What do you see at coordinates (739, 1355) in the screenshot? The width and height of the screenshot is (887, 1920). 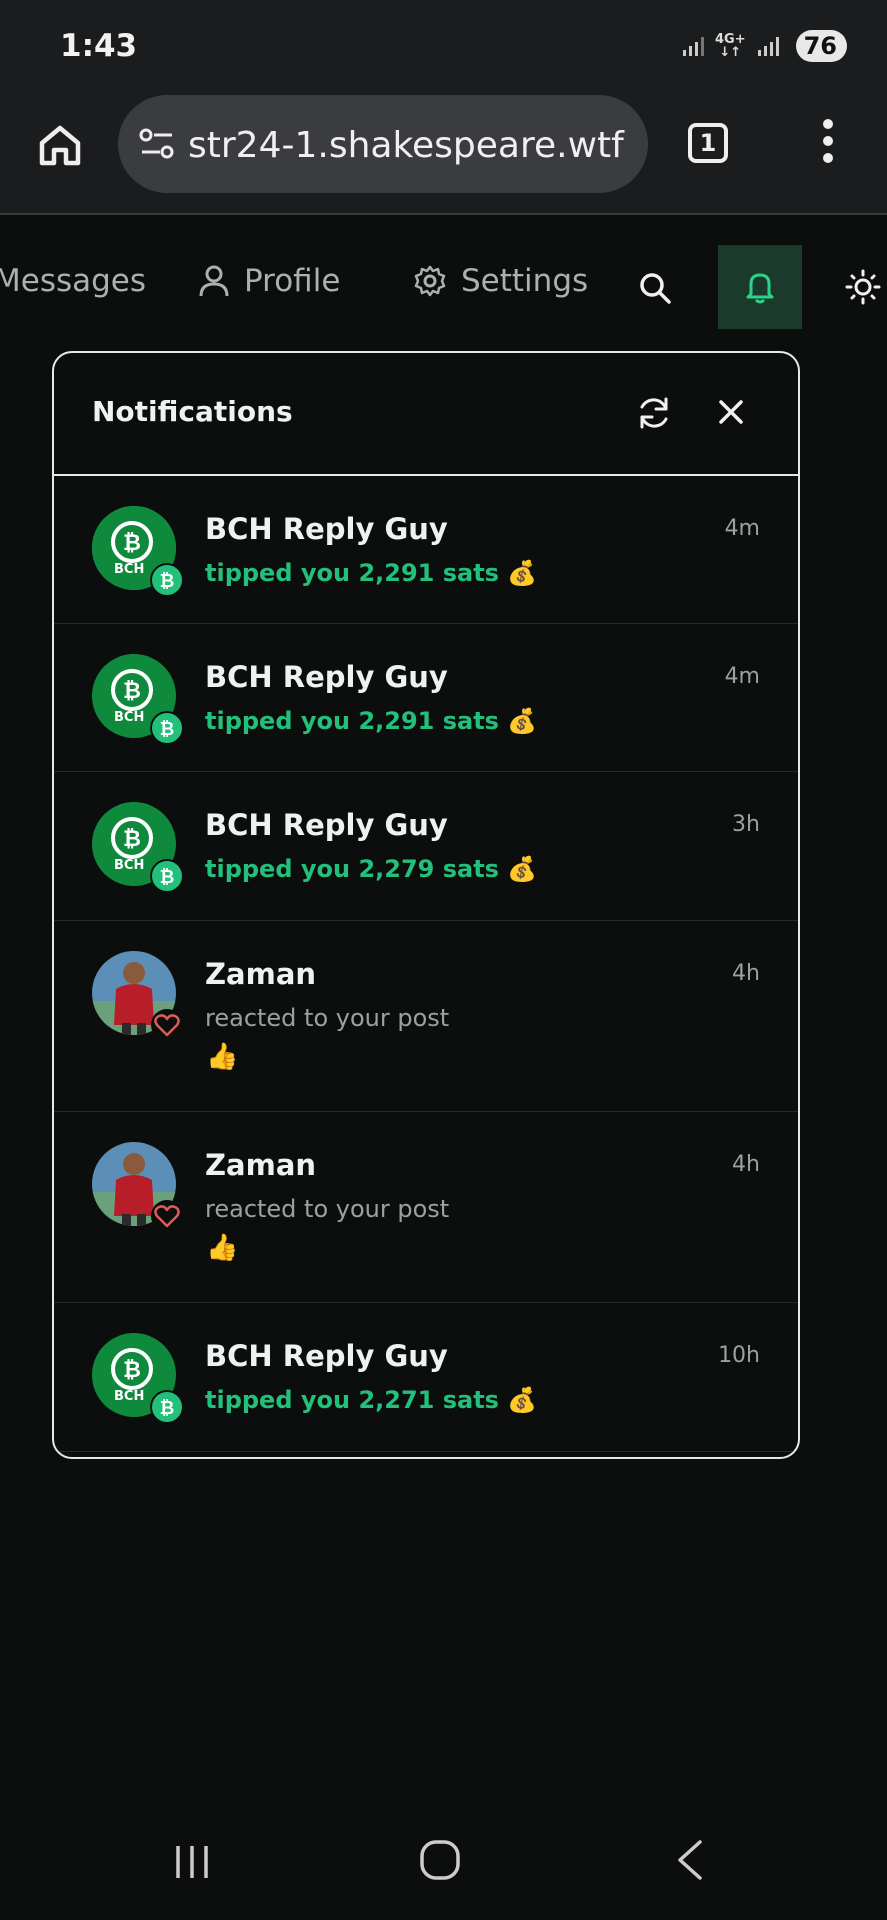 I see `notification-time: 10h` at bounding box center [739, 1355].